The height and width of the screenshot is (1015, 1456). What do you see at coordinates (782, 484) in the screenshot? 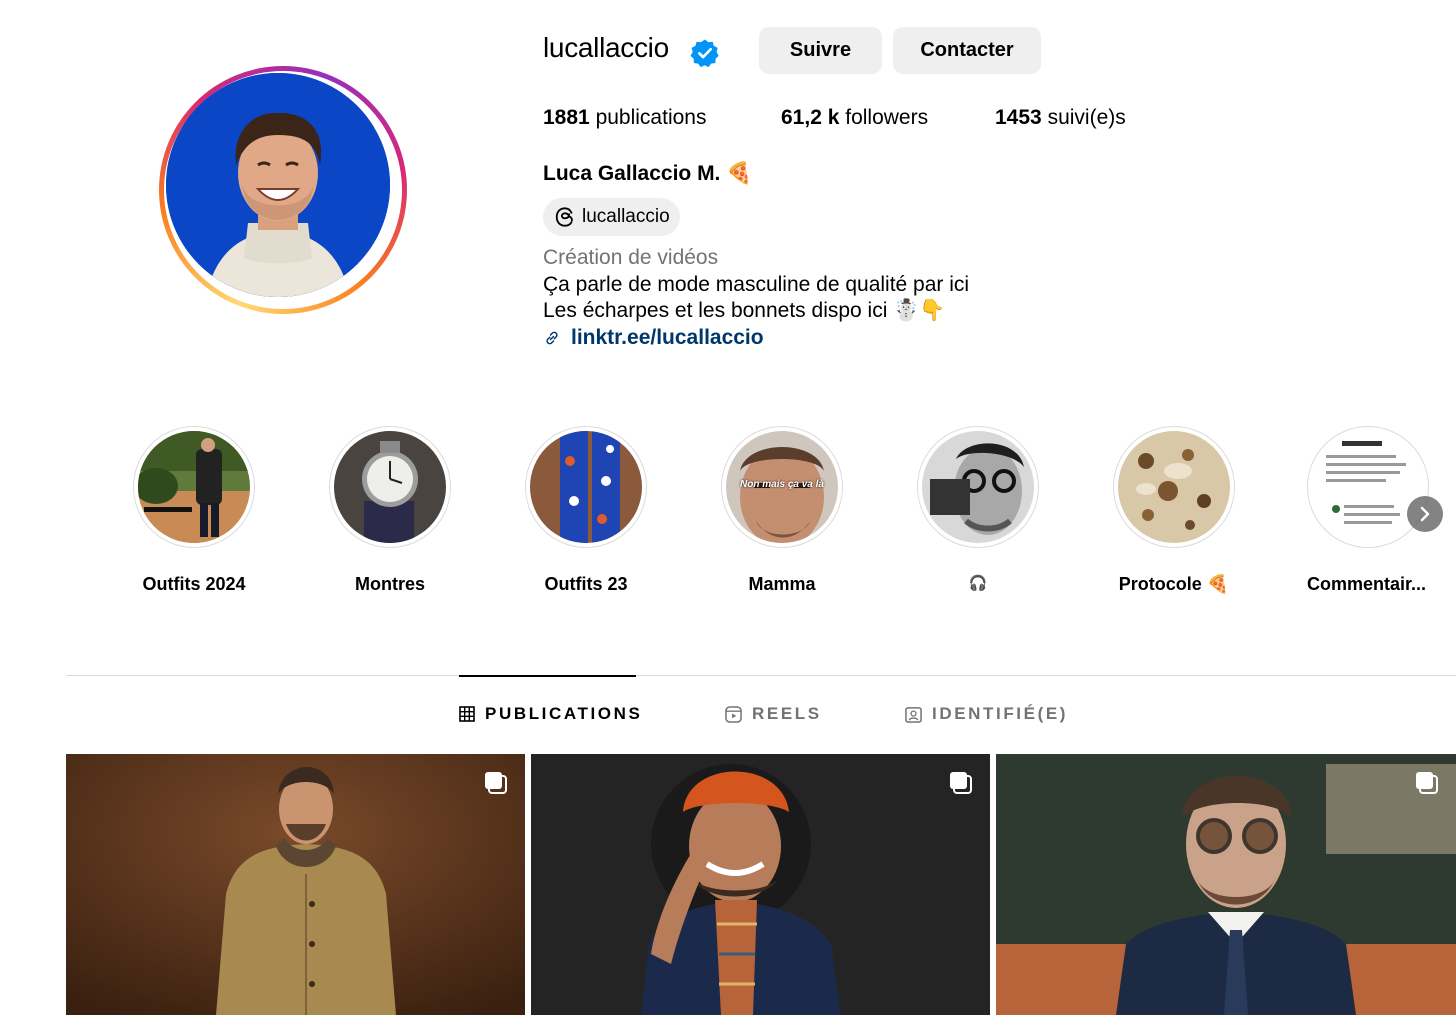
I see `highlight-overlay-text: Non mais ça va là` at bounding box center [782, 484].